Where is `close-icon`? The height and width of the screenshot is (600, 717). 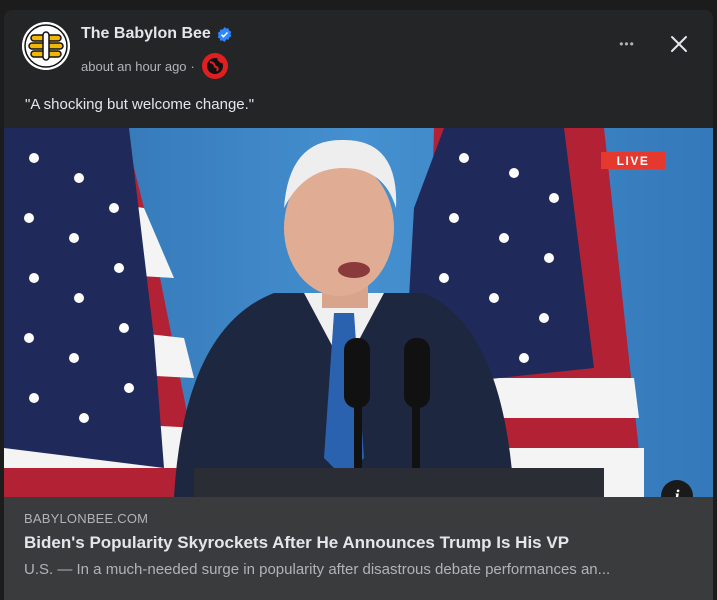
close-icon is located at coordinates (679, 44).